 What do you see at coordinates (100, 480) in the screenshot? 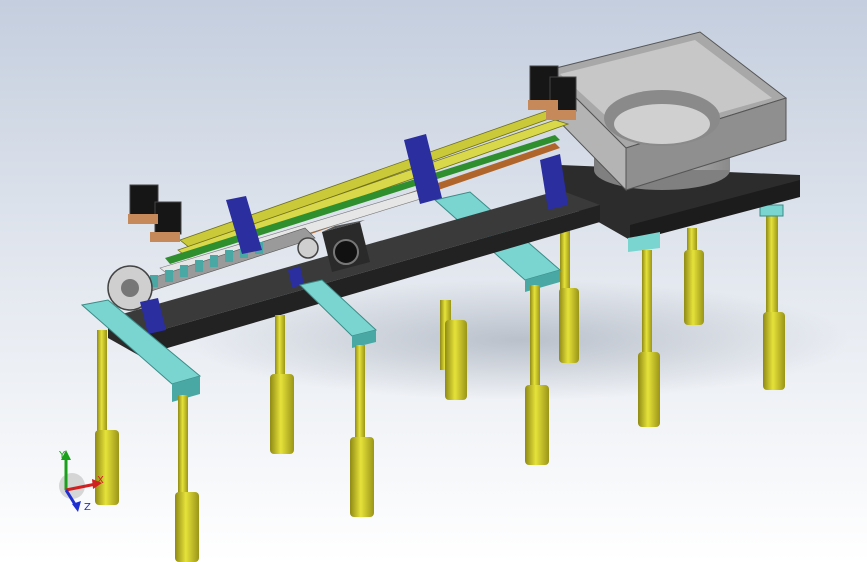
I see `x-axis-label: X` at bounding box center [100, 480].